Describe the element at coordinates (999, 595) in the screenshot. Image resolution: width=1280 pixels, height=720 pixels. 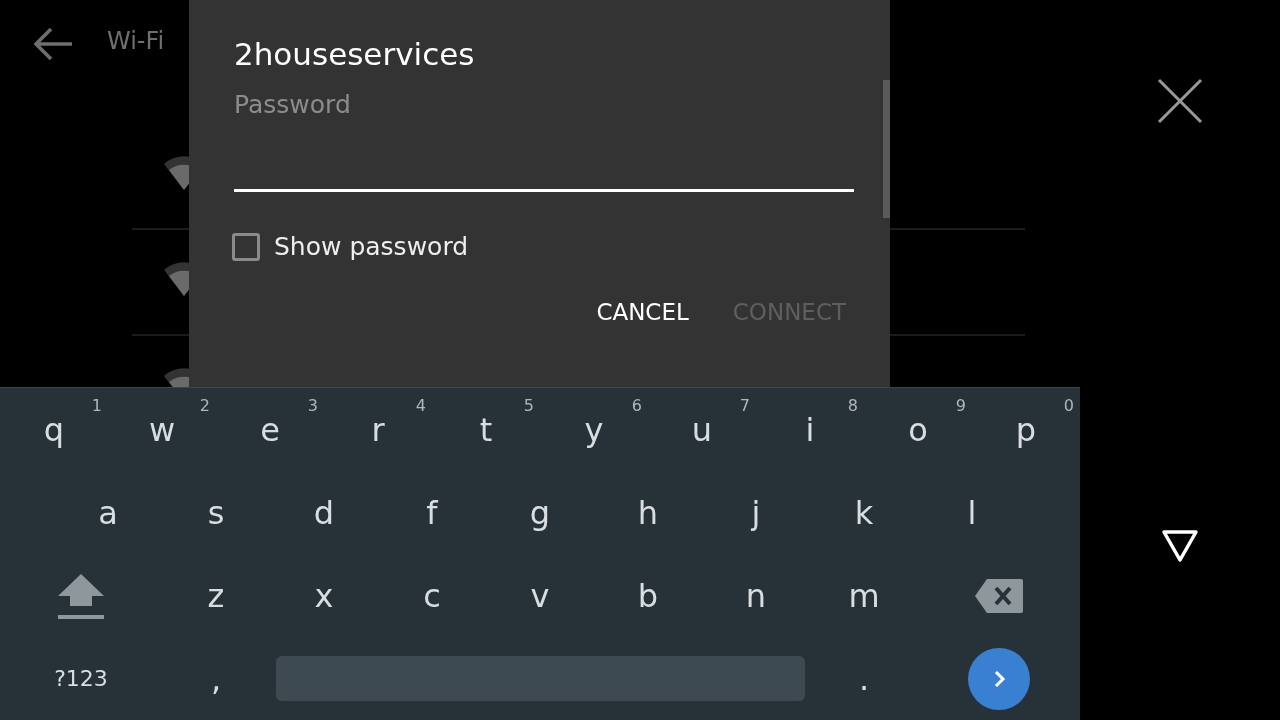
I see `backspace-icon` at that location.